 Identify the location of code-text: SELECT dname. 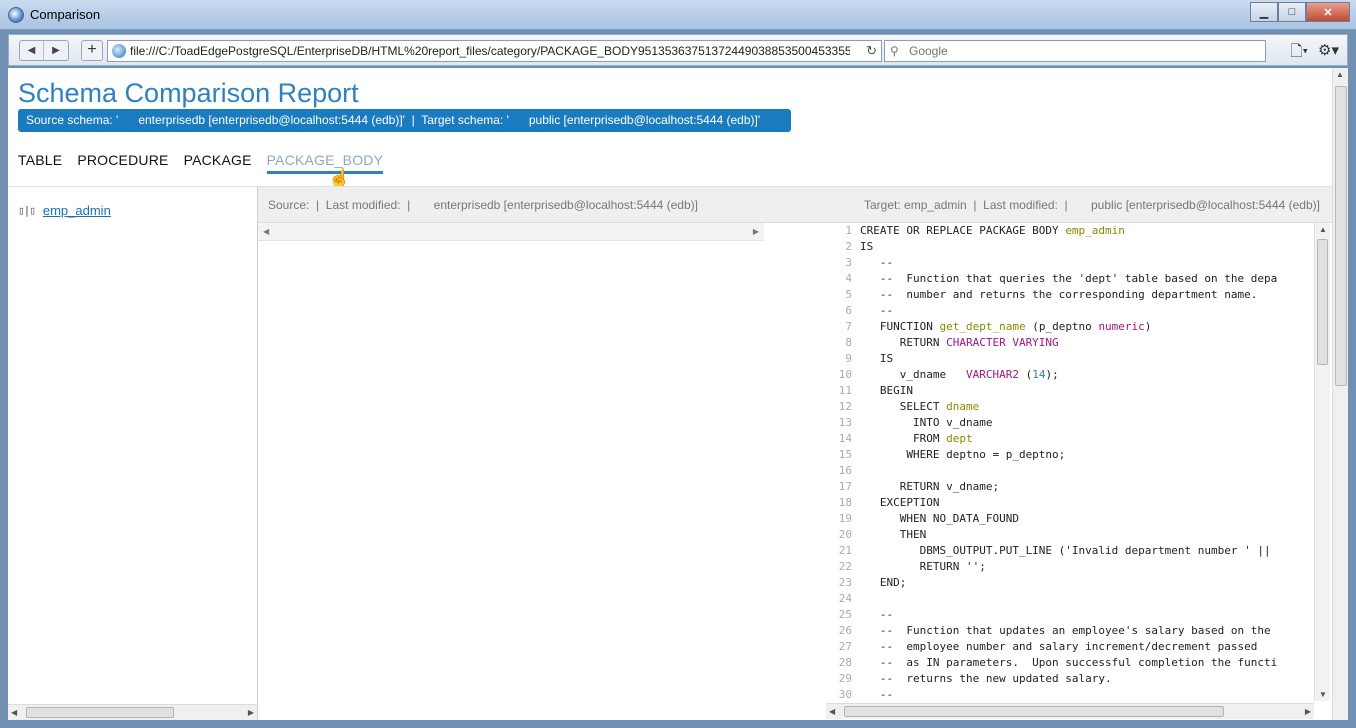
(920, 406).